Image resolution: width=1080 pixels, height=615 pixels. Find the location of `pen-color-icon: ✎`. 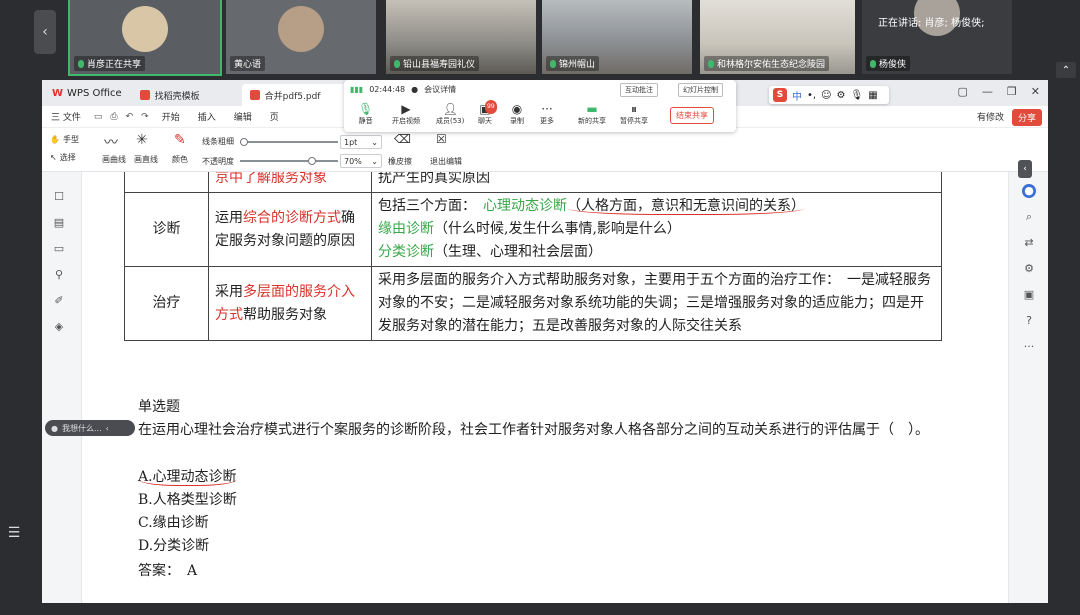

pen-color-icon: ✎ is located at coordinates (180, 140).